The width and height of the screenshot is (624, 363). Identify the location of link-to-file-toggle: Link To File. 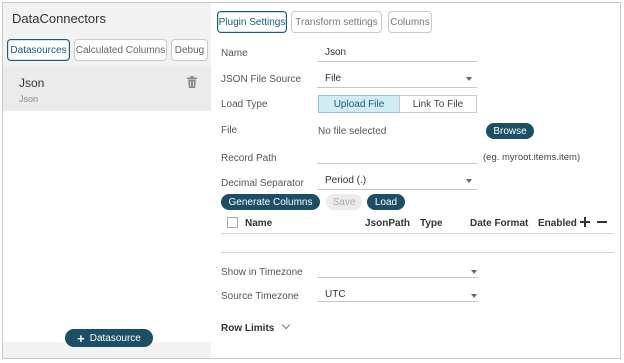
(438, 104).